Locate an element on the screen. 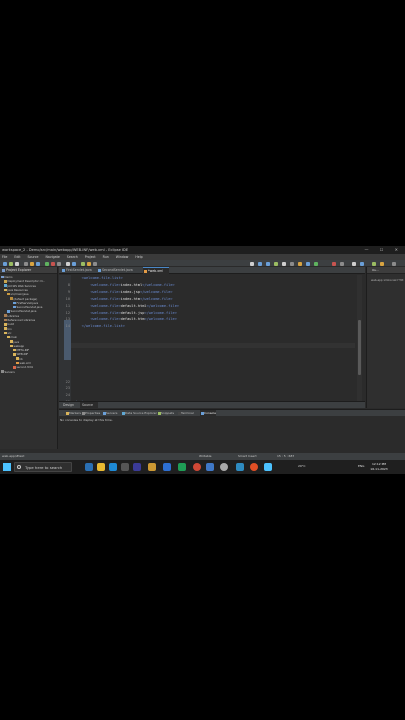  window-controls: — ☐ ✕ is located at coordinates (384, 250).